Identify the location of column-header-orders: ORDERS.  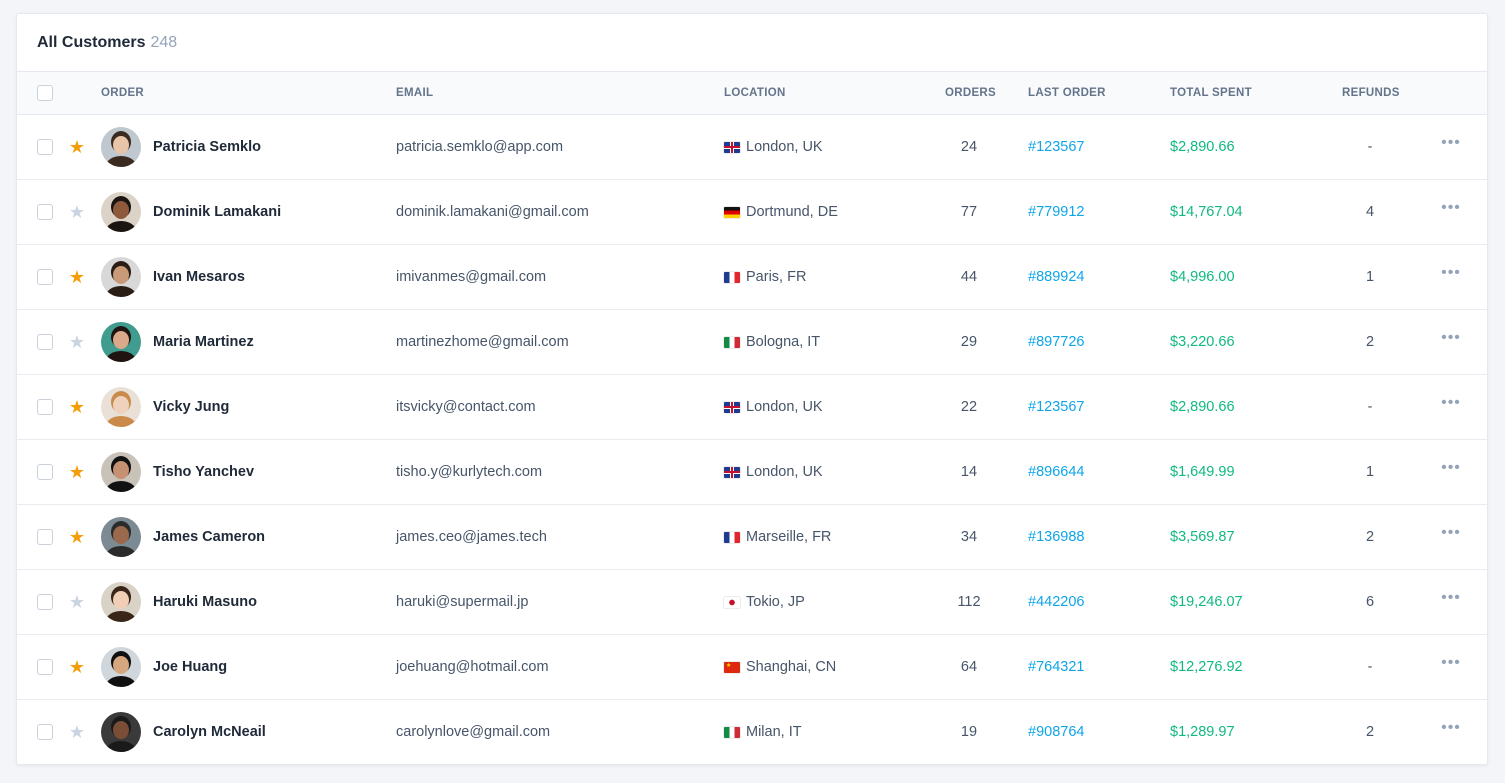
(970, 93).